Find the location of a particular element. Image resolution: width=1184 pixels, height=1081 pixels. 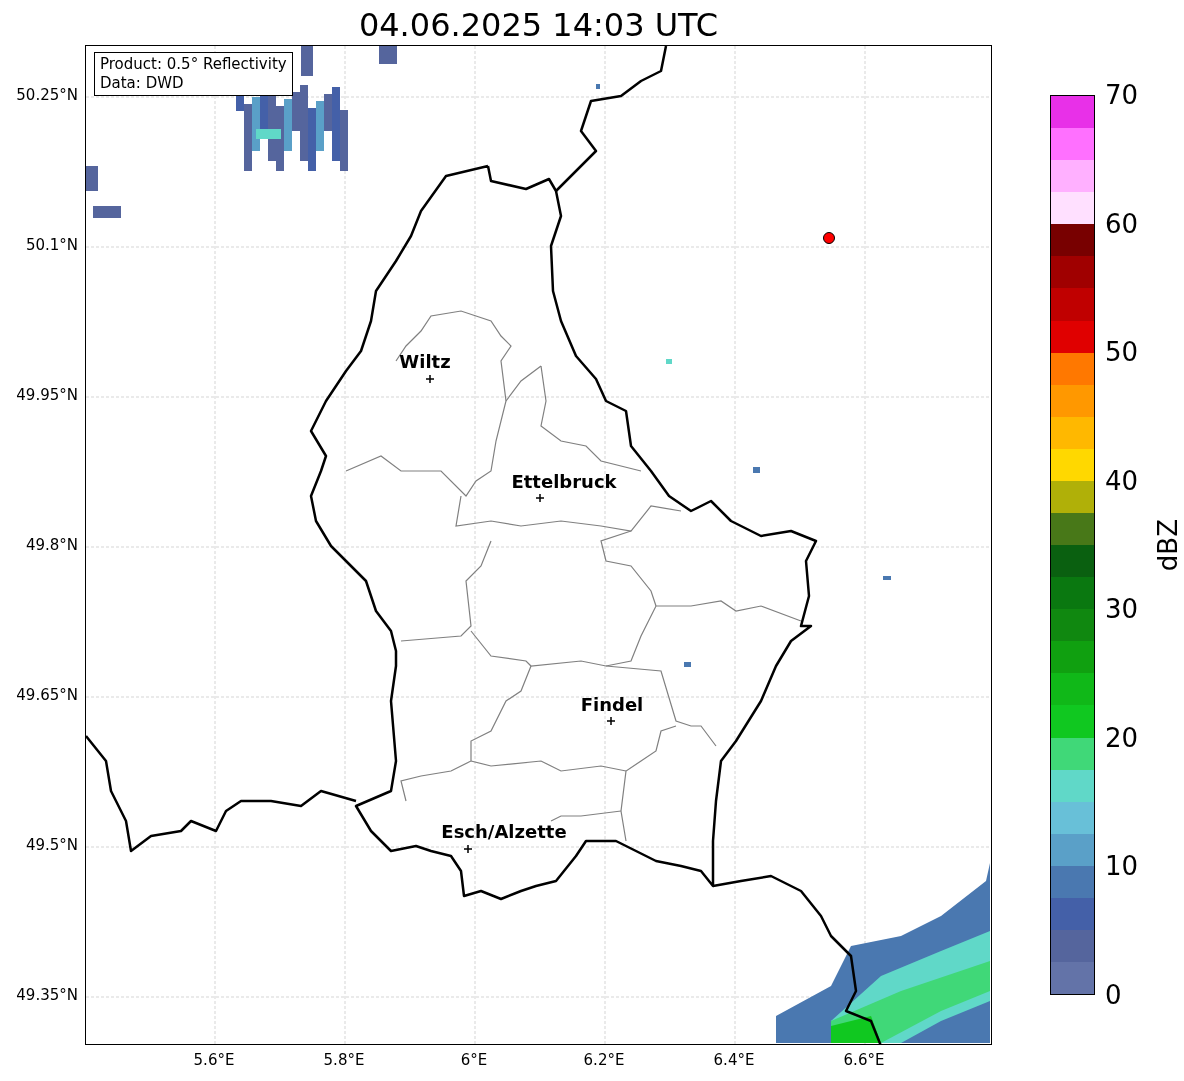

longitude-label: 6°E is located at coordinates (474, 1060).